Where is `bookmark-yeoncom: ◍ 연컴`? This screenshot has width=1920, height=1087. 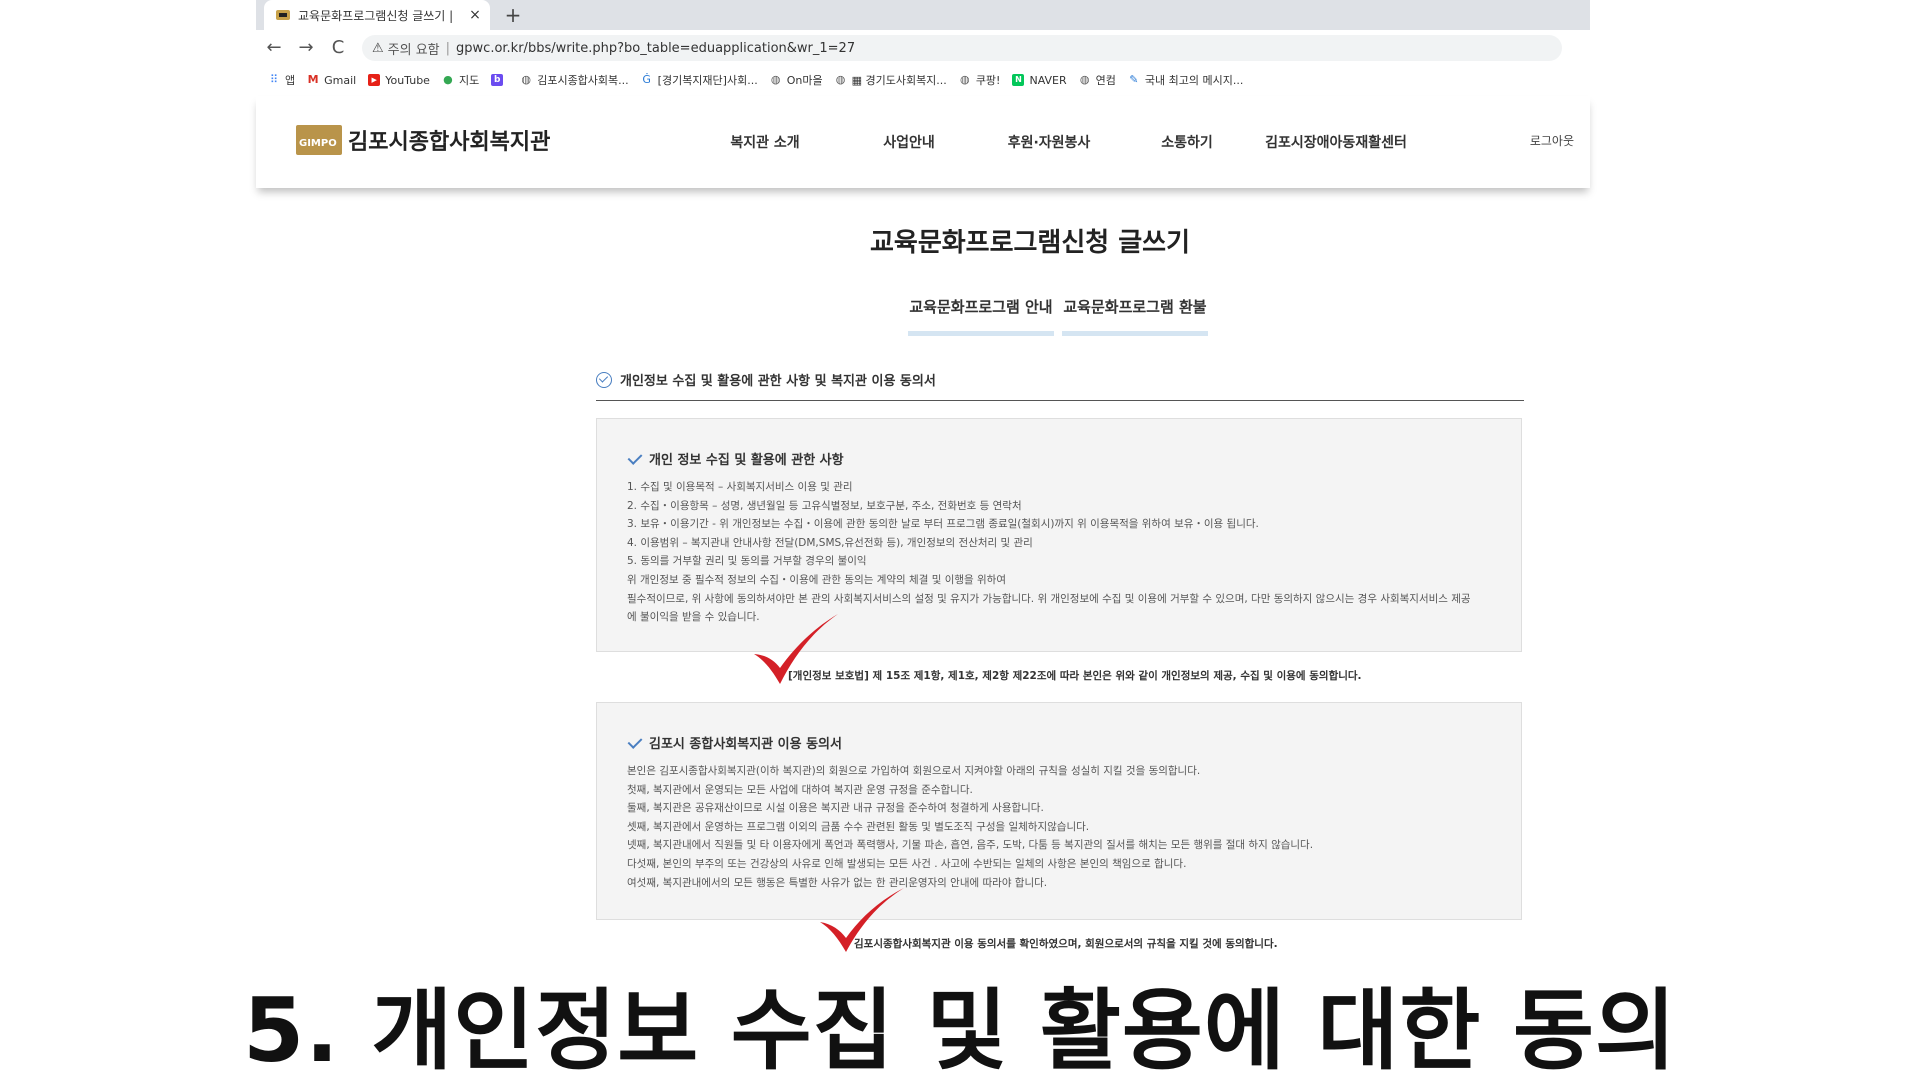 bookmark-yeoncom: ◍ 연컴 is located at coordinates (1097, 80).